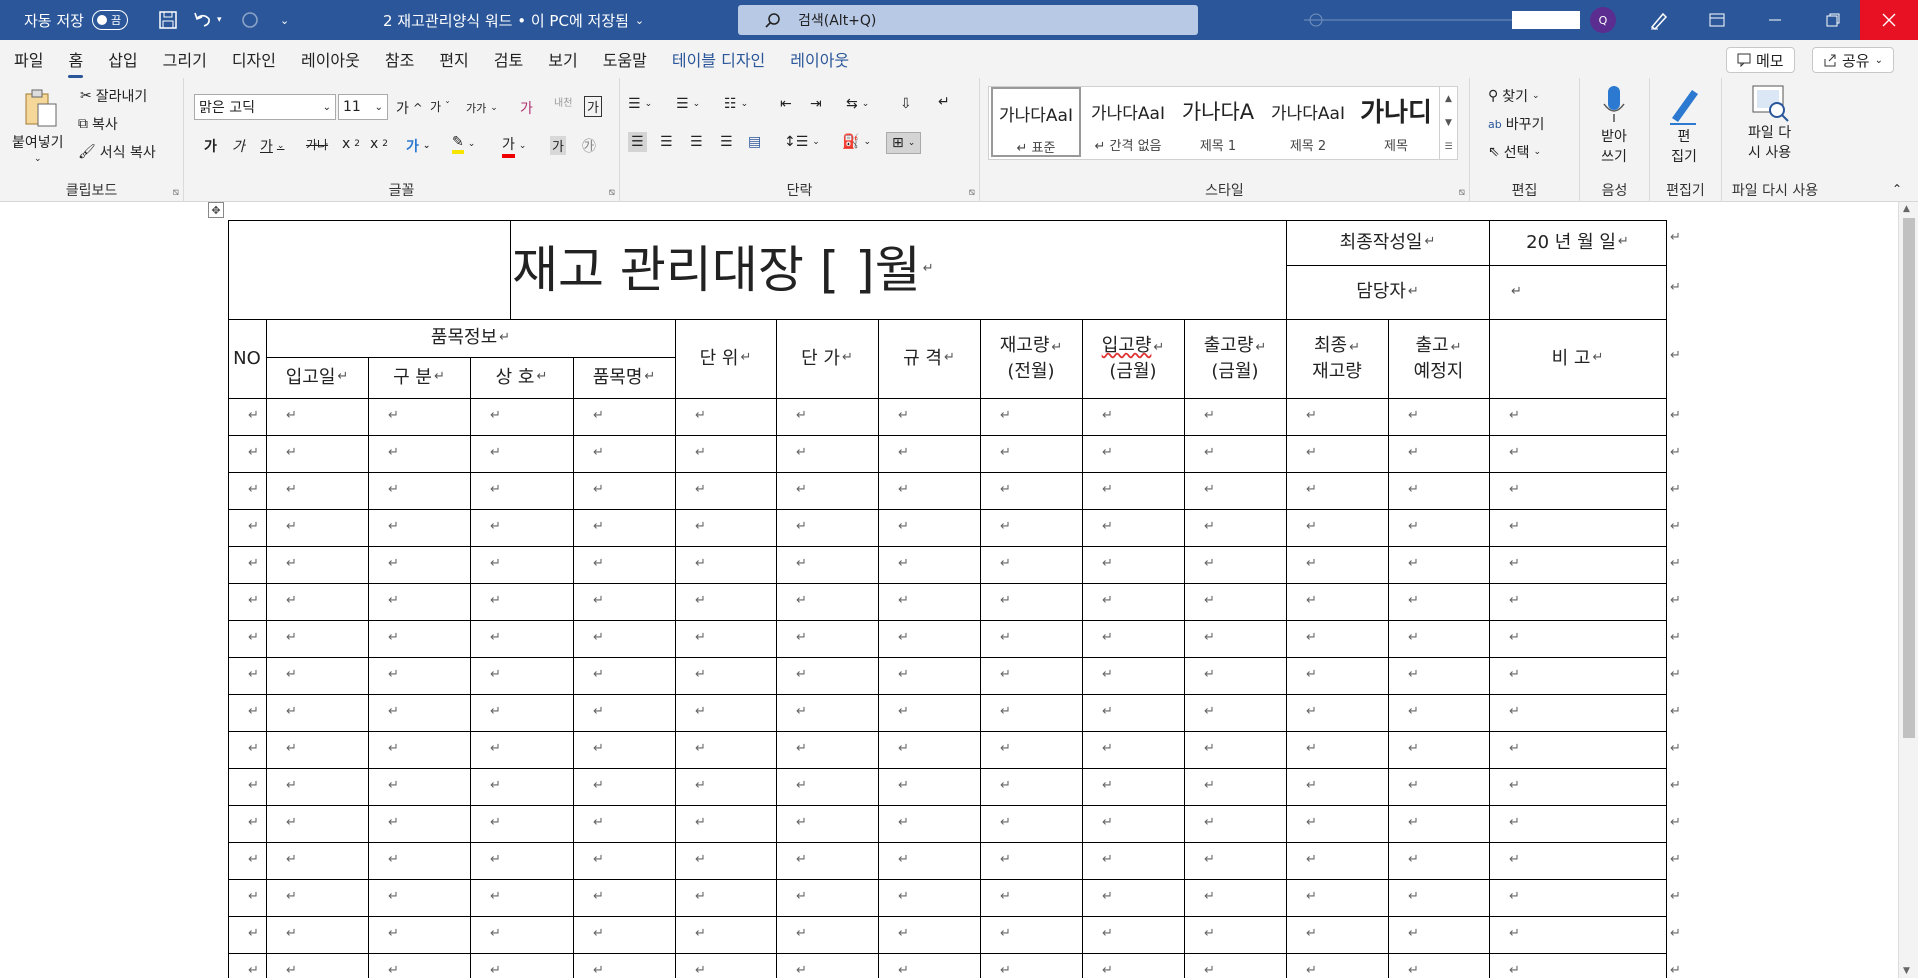 Image resolution: width=1918 pixels, height=978 pixels. I want to click on tab-draw: 그리기, so click(185, 59).